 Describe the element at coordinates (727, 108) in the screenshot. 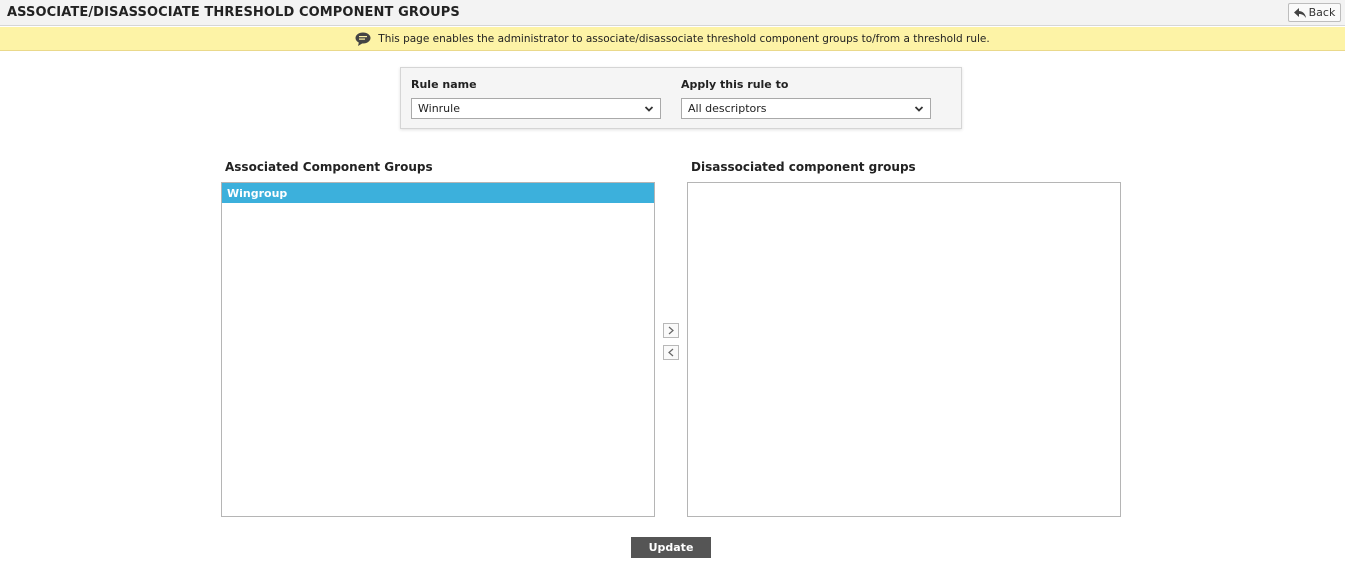

I see `apply-rule-value: All descriptors` at that location.